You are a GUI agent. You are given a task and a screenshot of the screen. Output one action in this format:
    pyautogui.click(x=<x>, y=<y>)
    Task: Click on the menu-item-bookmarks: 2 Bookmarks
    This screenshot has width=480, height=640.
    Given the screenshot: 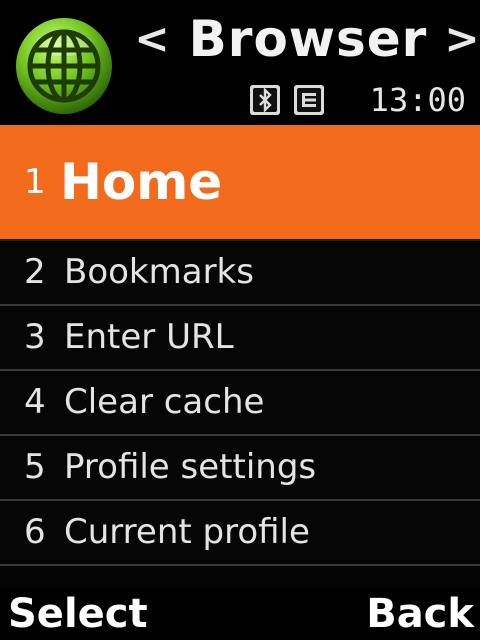 What is the action you would take?
    pyautogui.click(x=240, y=273)
    